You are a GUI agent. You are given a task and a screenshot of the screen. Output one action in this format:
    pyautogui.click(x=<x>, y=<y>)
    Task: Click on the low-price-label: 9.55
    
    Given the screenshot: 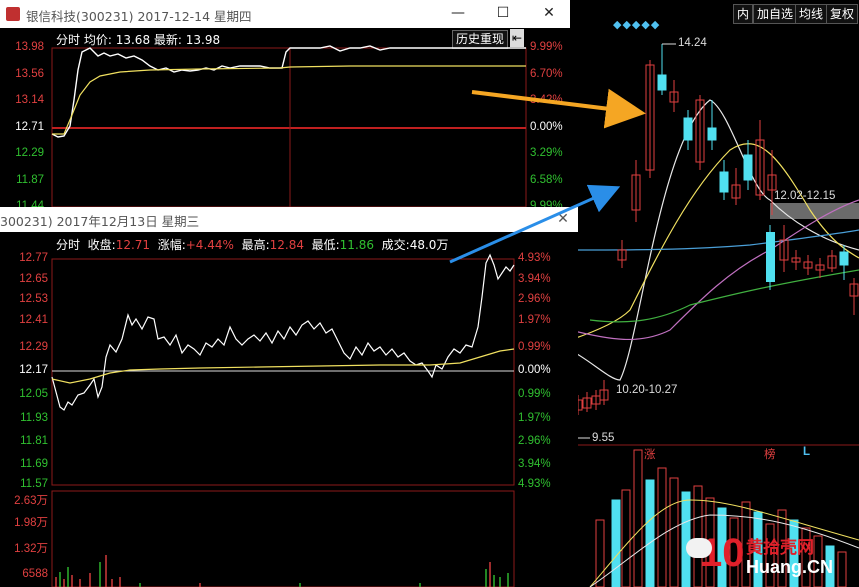 What is the action you would take?
    pyautogui.click(x=603, y=438)
    